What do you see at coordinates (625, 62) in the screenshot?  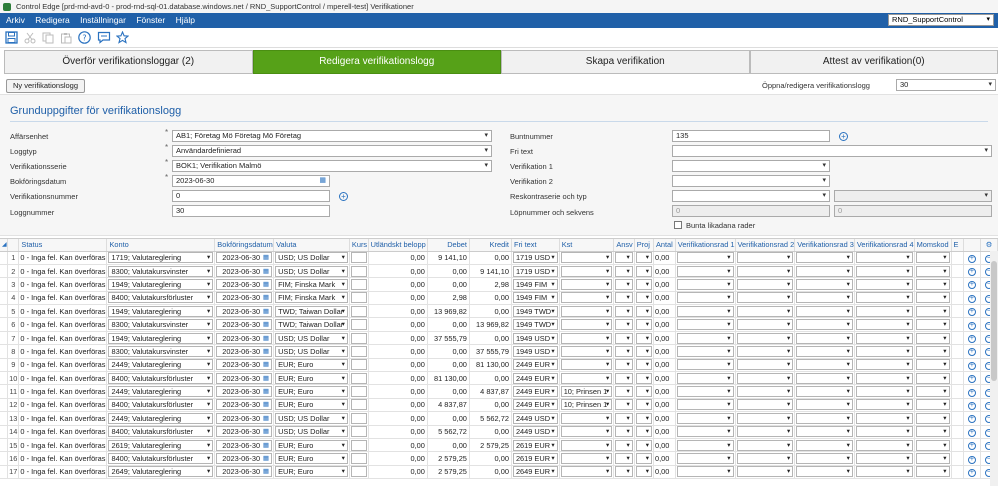 I see `tab-skapa: Skapa verifikation` at bounding box center [625, 62].